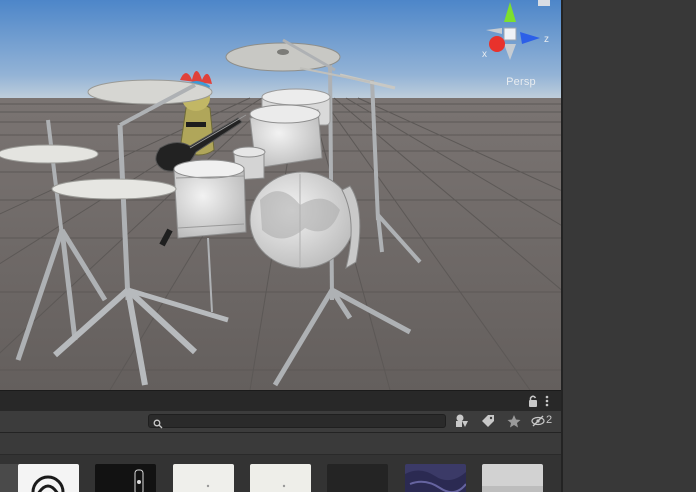 Image resolution: width=696 pixels, height=492 pixels. I want to click on hidden-packages-count: 2, so click(549, 420).